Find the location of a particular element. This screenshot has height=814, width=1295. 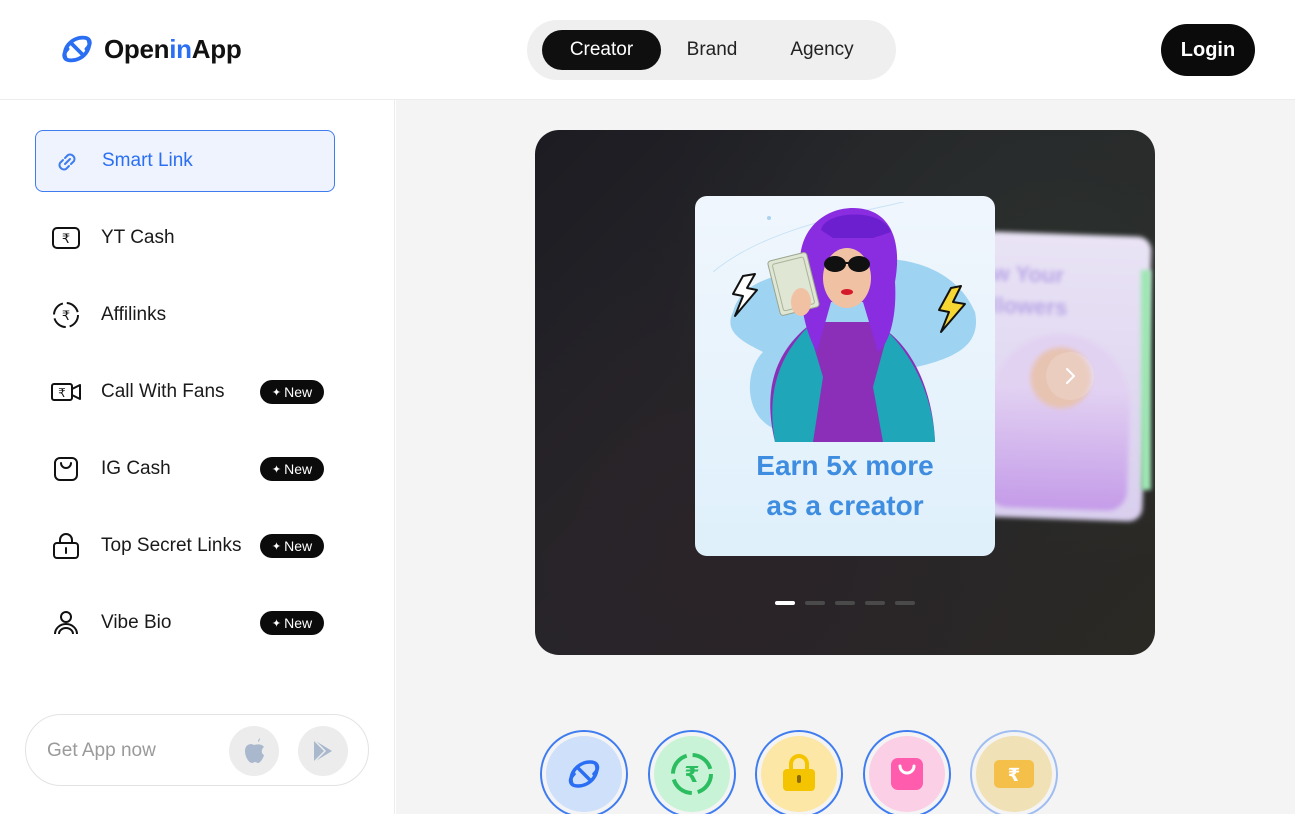

brand-name-prefix: Open is located at coordinates (137, 48).